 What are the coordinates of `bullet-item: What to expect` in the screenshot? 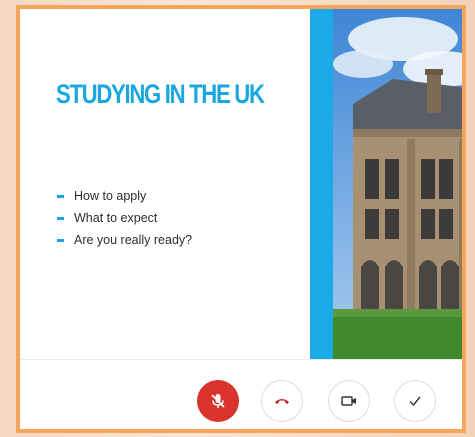 It's located at (124, 218).